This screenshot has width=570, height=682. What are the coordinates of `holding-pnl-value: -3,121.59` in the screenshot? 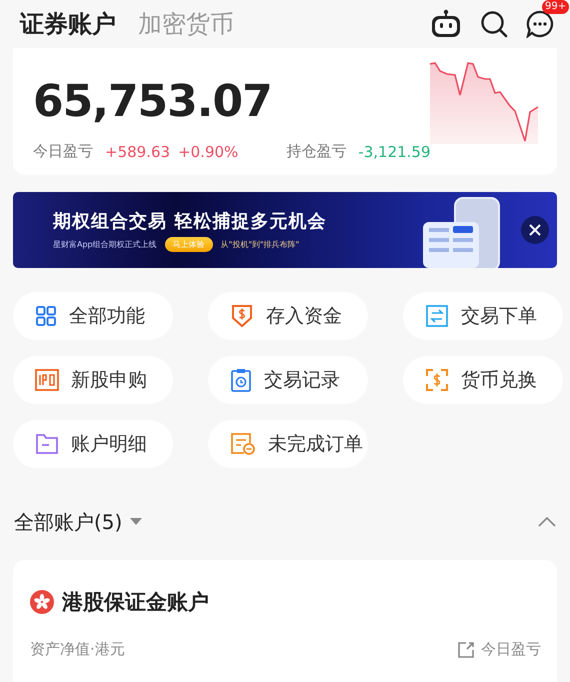 It's located at (394, 151).